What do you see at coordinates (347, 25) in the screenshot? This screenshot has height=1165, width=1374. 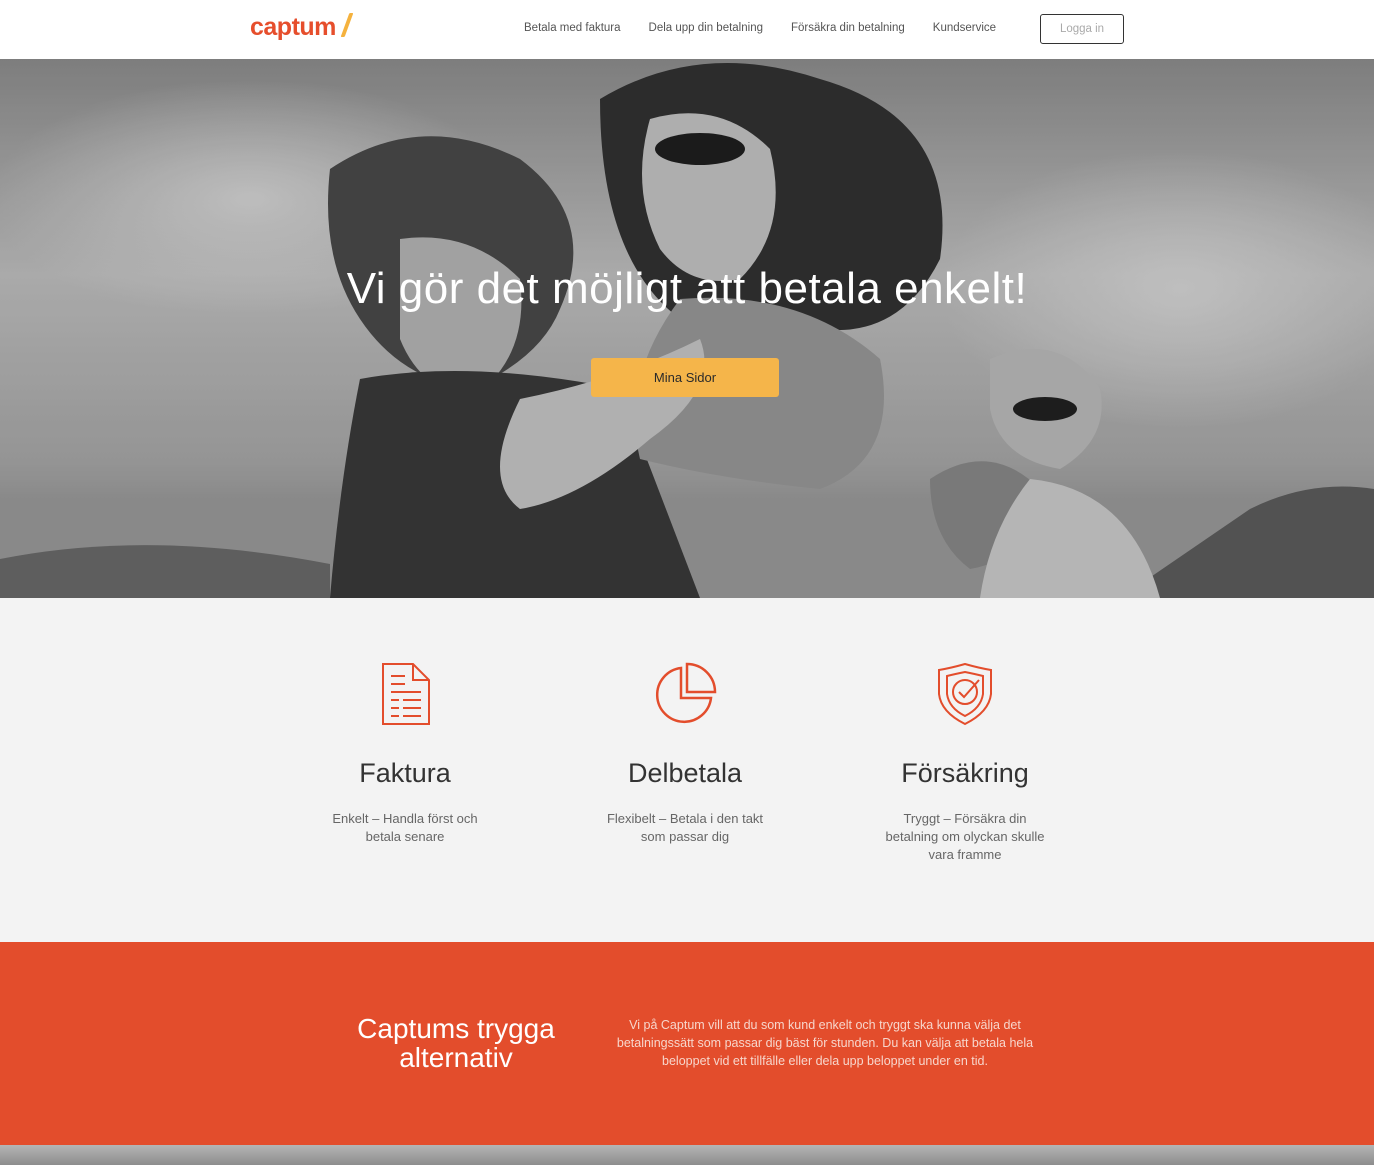 I see `logo-slash-mark` at bounding box center [347, 25].